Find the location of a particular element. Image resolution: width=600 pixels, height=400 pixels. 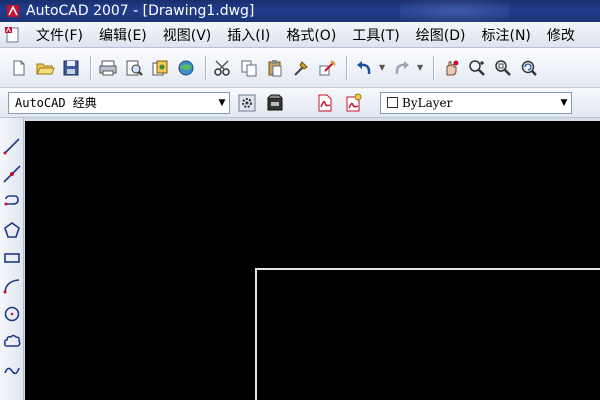

zoom-previous-icon is located at coordinates (529, 68).